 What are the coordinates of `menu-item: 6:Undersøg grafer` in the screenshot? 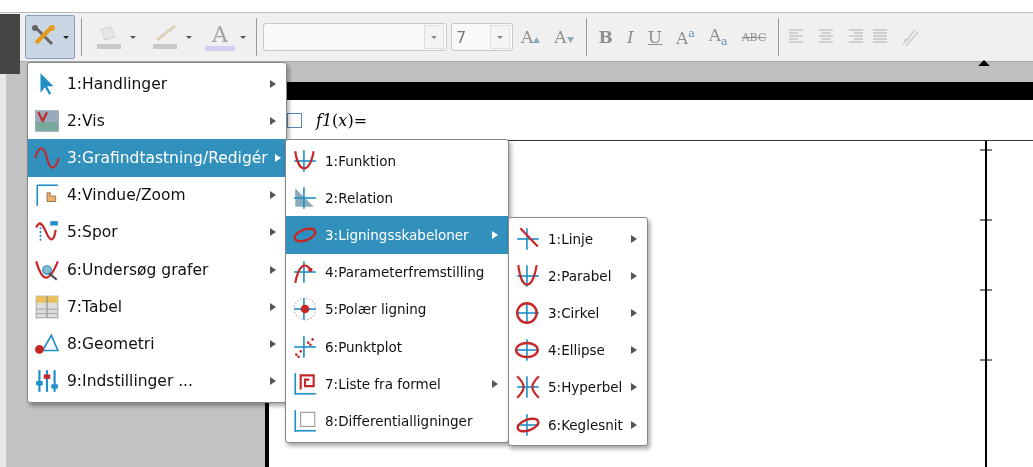 It's located at (157, 269).